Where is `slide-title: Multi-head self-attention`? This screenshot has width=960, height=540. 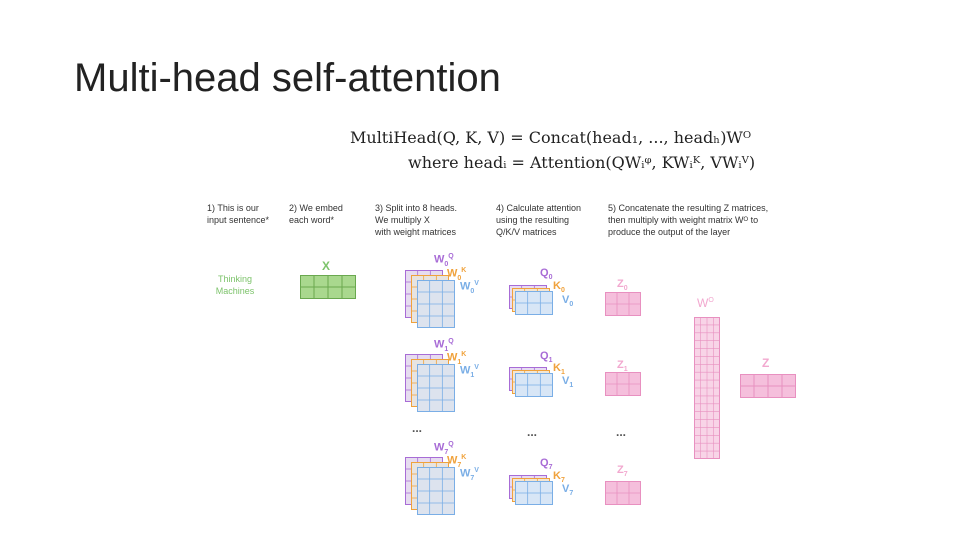 slide-title: Multi-head self-attention is located at coordinates (287, 78).